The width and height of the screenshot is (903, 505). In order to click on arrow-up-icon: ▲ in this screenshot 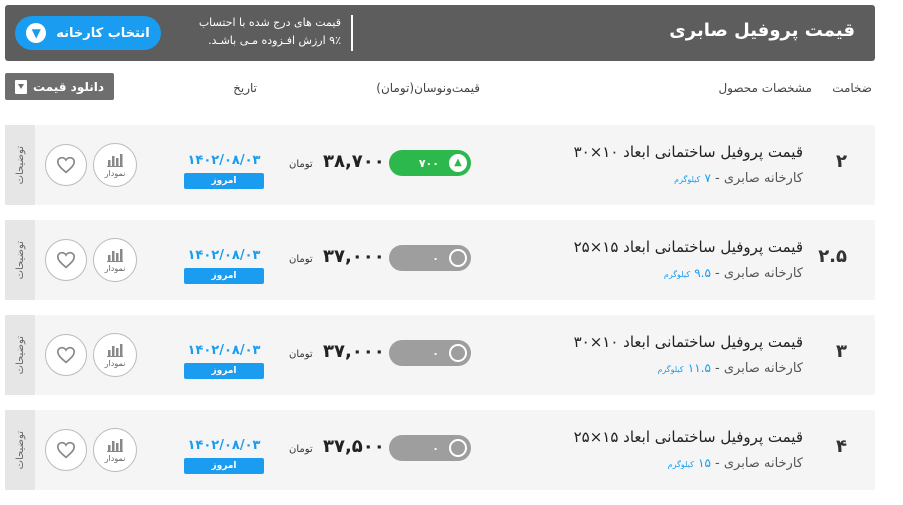, I will do `click(458, 163)`.